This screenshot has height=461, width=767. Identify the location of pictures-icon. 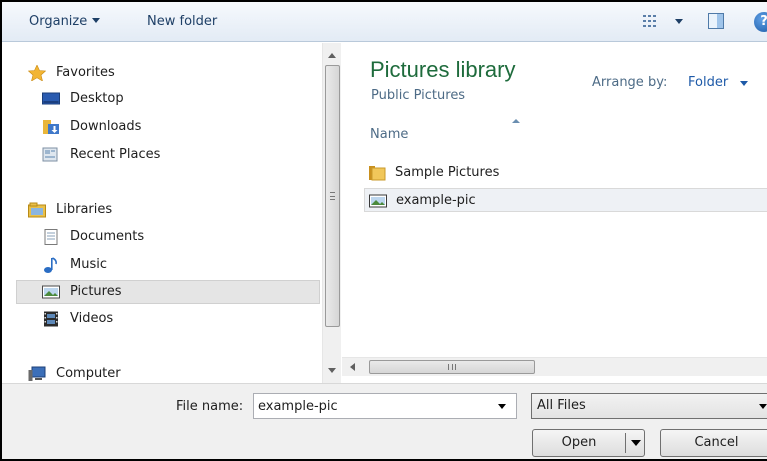
(51, 292).